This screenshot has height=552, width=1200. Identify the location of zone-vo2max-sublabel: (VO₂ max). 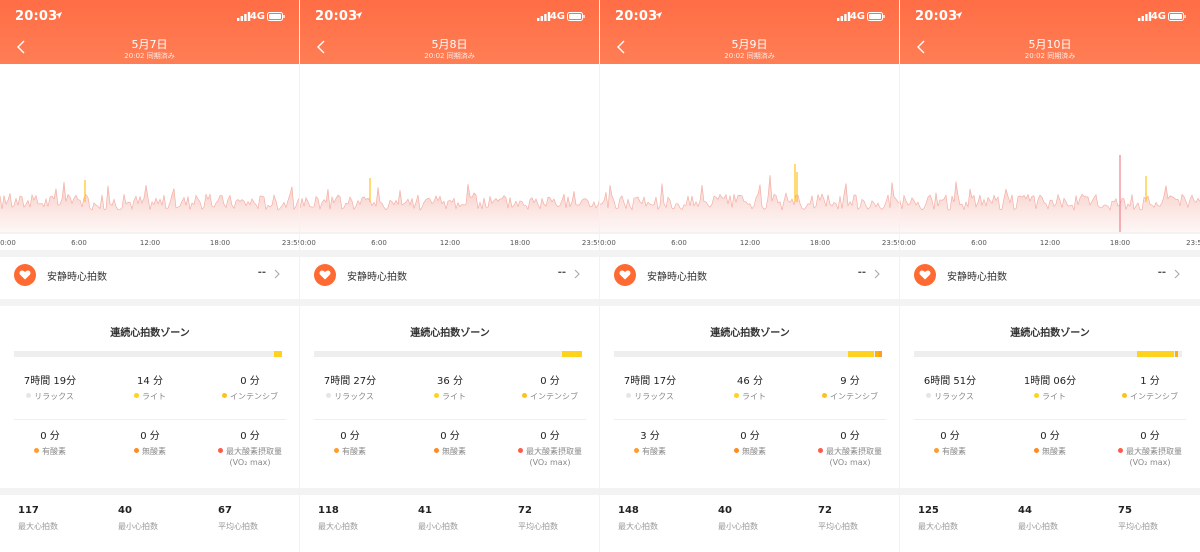
(850, 462).